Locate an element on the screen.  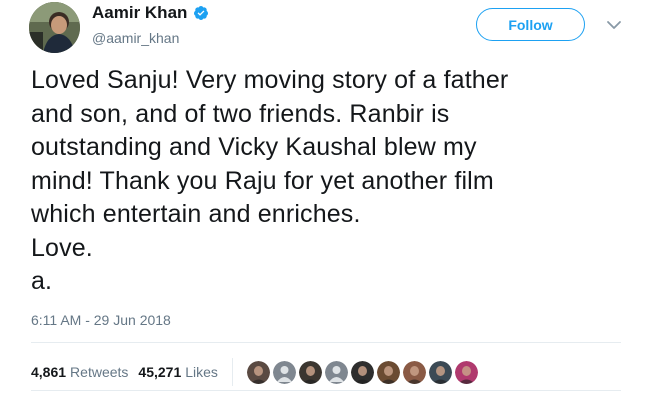
author-display-name: Aamir Khan is located at coordinates (139, 13).